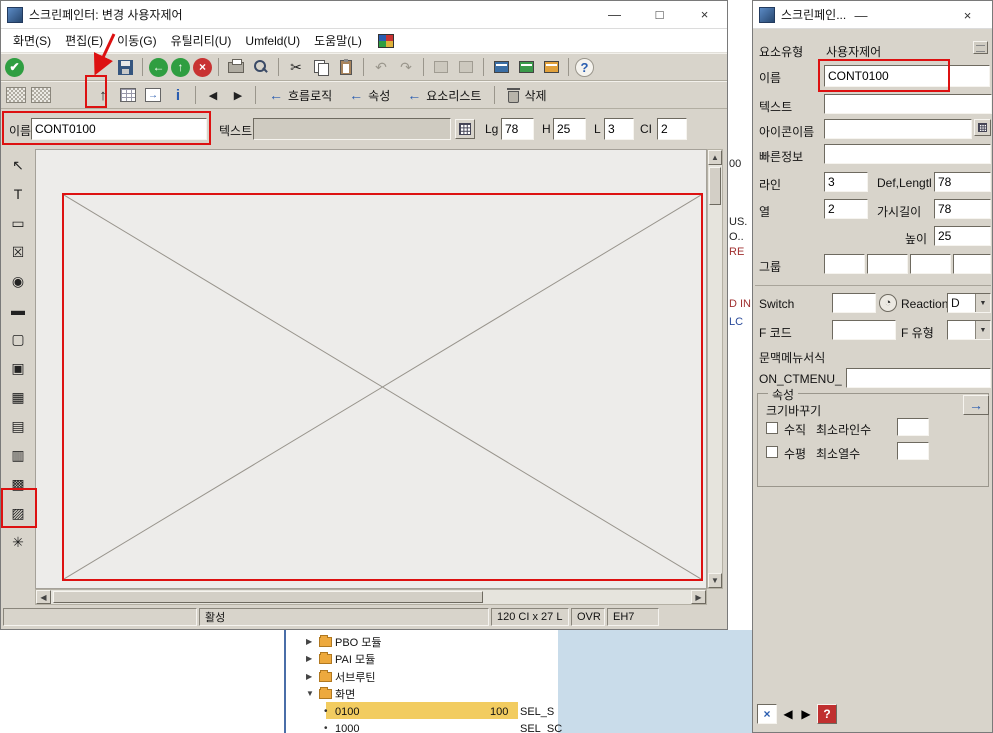  What do you see at coordinates (84, 40) in the screenshot?
I see `menu-edit: 편집(E)` at bounding box center [84, 40].